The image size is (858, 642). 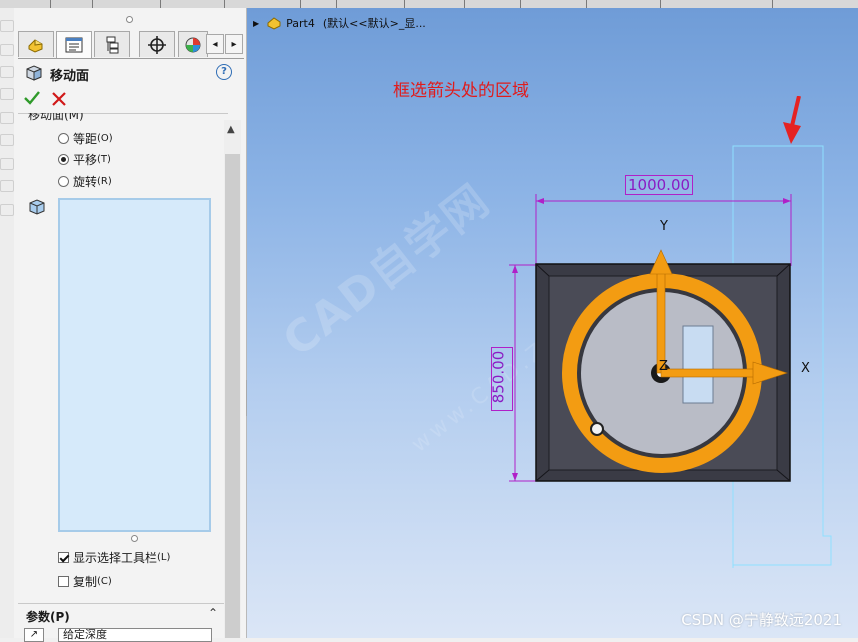 I want to click on dim-arrow-top, so click(x=515, y=269).